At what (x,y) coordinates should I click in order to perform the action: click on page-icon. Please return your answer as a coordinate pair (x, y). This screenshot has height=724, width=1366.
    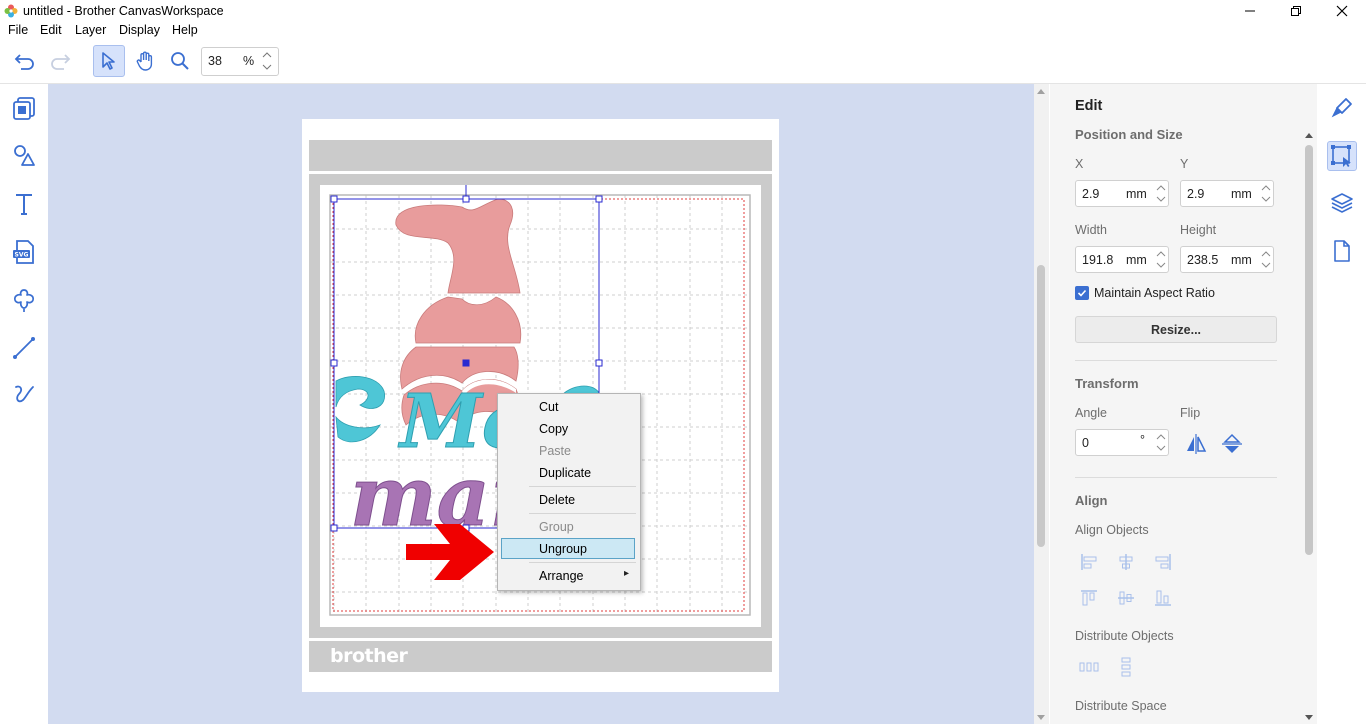
    Looking at the image, I should click on (1342, 251).